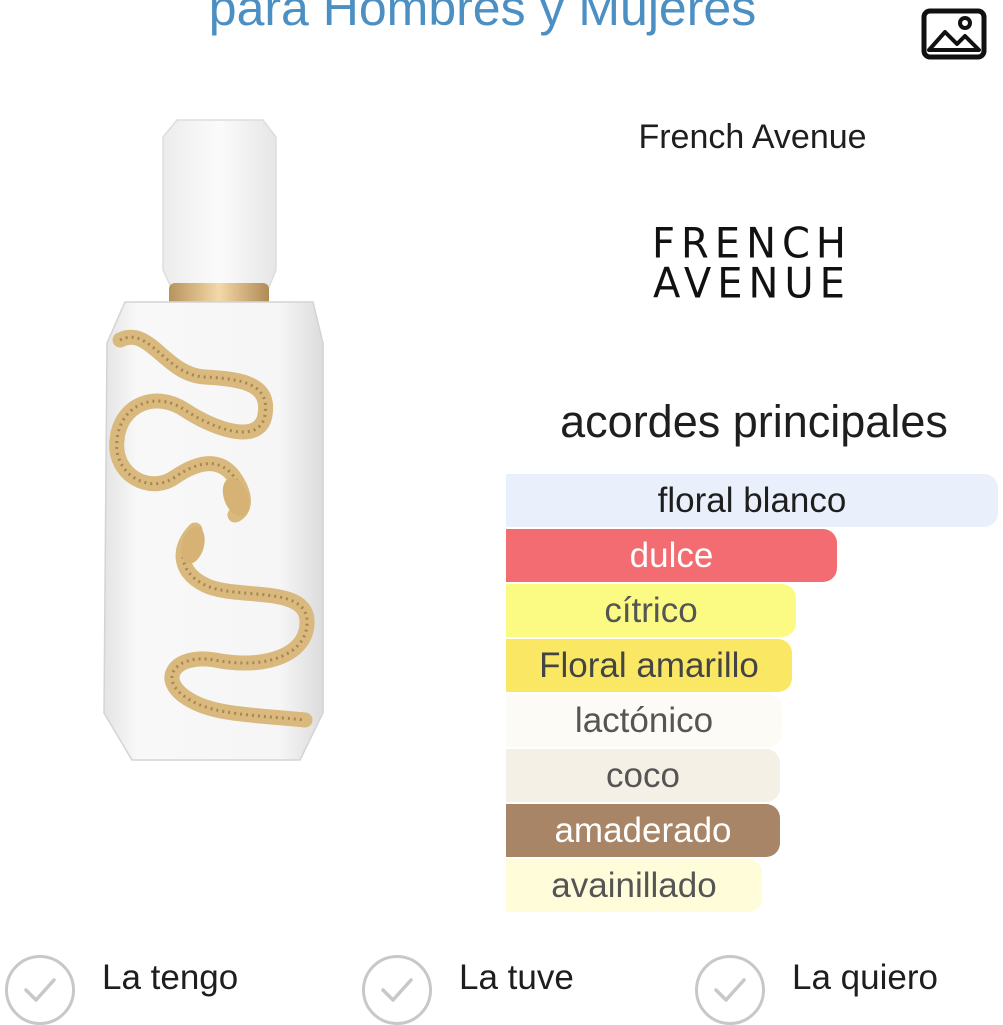  What do you see at coordinates (865, 977) in the screenshot?
I see `want-it-label: La quiero` at bounding box center [865, 977].